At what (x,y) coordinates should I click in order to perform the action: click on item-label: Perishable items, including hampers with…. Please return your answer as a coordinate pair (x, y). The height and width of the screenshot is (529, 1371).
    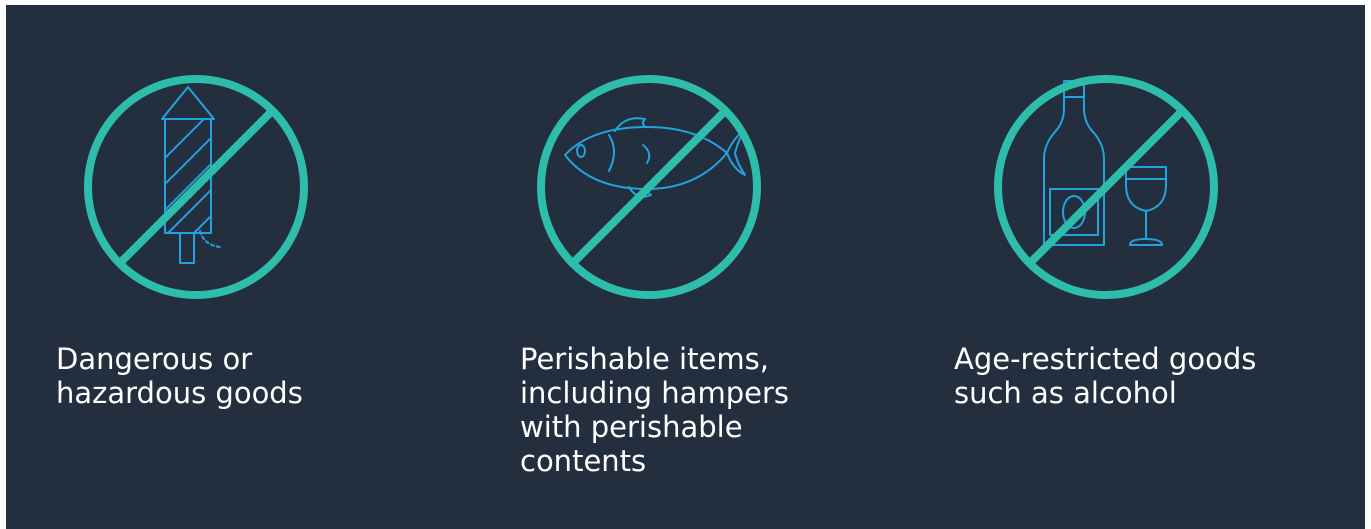
    Looking at the image, I should click on (654, 410).